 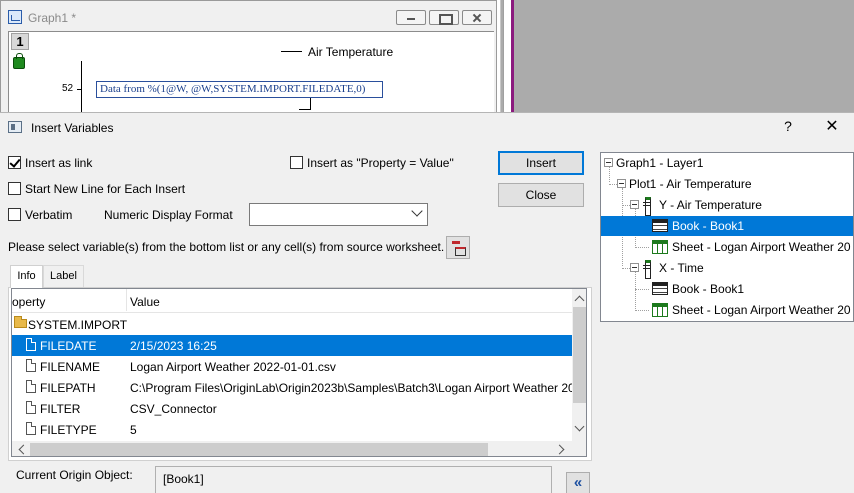 I want to click on row-value: 5, so click(x=133, y=430).